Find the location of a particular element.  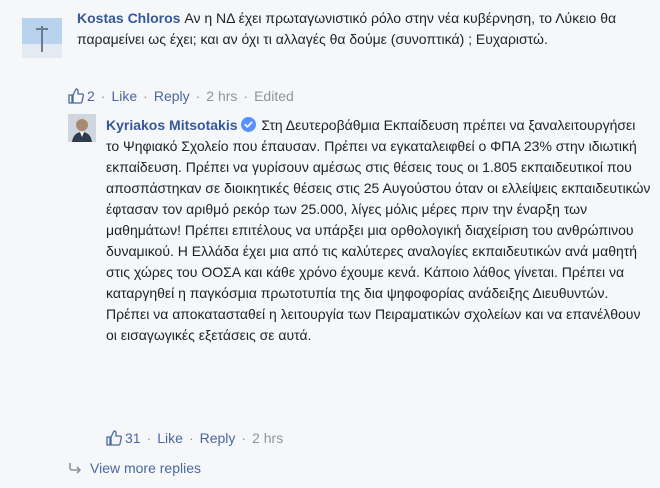

view-more-replies-link: View more replies is located at coordinates (134, 468).